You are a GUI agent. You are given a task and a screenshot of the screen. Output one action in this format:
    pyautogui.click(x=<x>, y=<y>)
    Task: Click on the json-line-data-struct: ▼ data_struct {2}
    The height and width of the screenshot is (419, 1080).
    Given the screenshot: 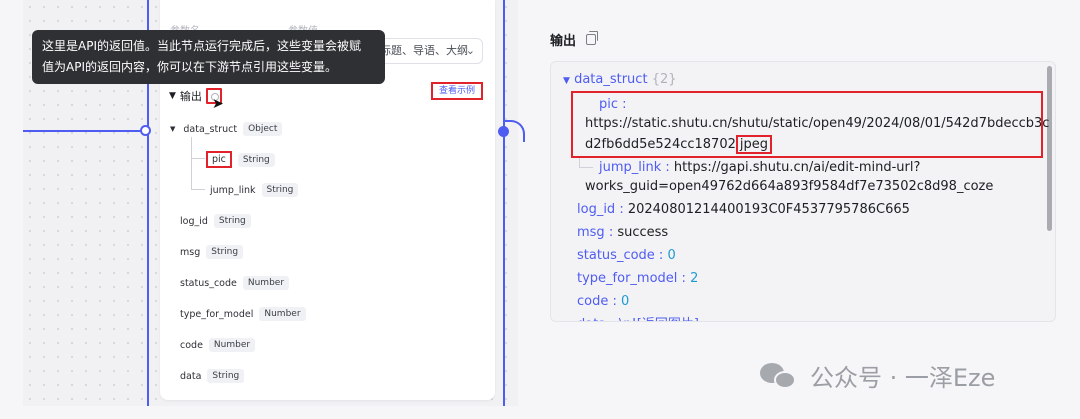 What is the action you would take?
    pyautogui.click(x=620, y=80)
    